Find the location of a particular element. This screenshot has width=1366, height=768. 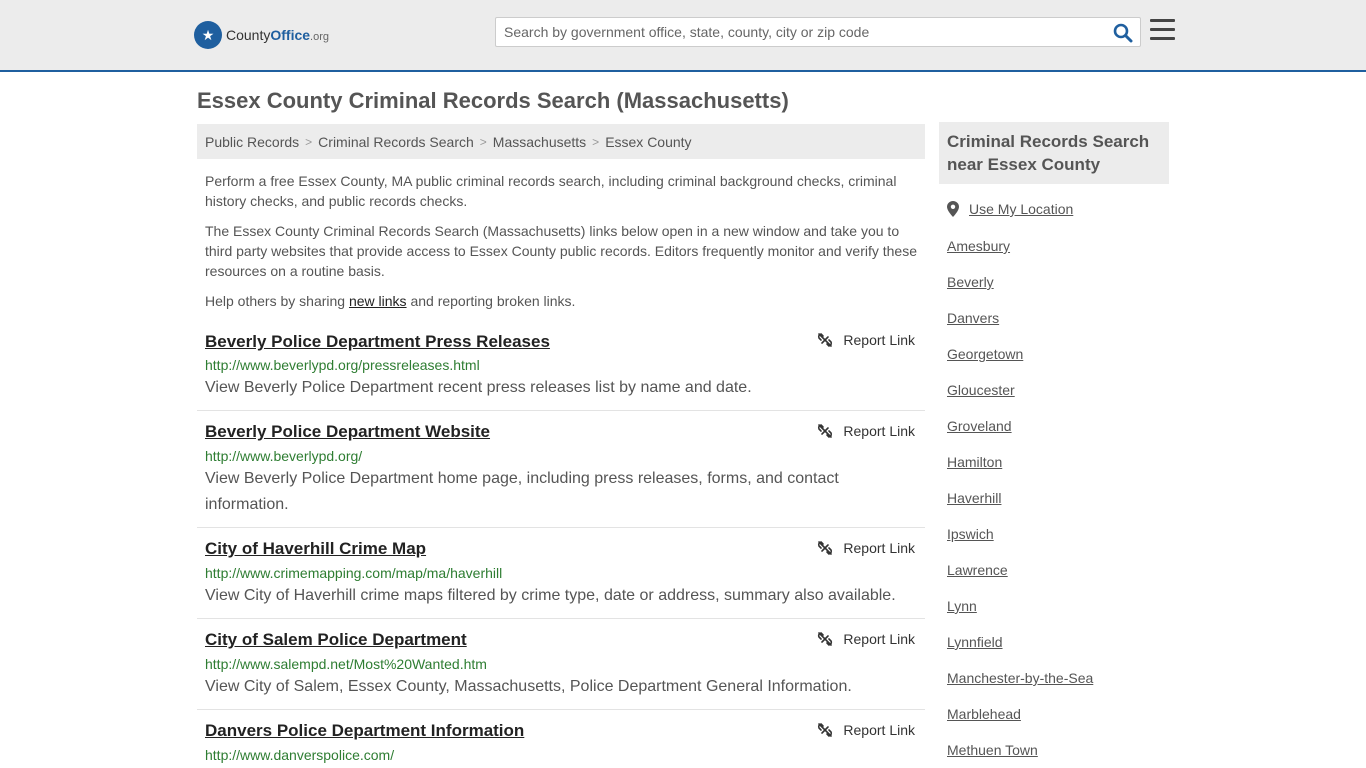

listing-title-link: City of Haverhill Crime Map is located at coordinates (315, 549).